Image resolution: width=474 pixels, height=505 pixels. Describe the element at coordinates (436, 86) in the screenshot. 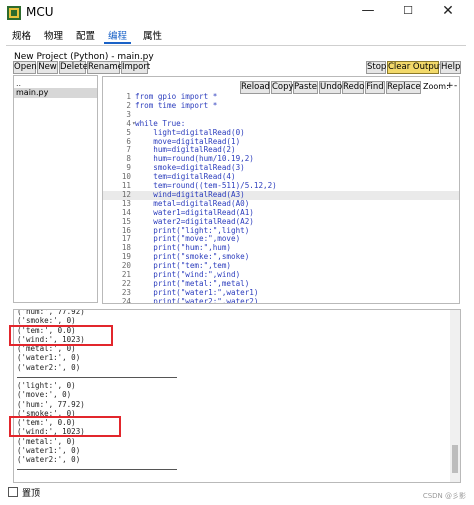

I see `zoom-label: Zoom:` at that location.